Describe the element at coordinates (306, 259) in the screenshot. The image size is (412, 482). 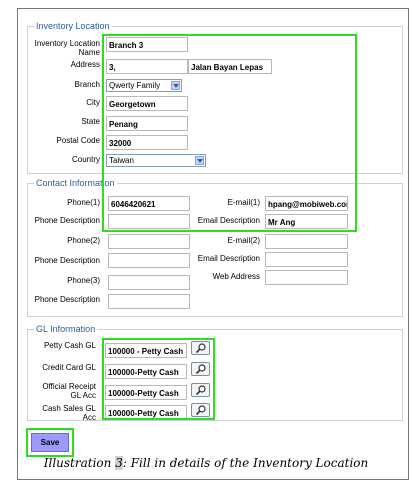
I see `email-description2-input` at that location.